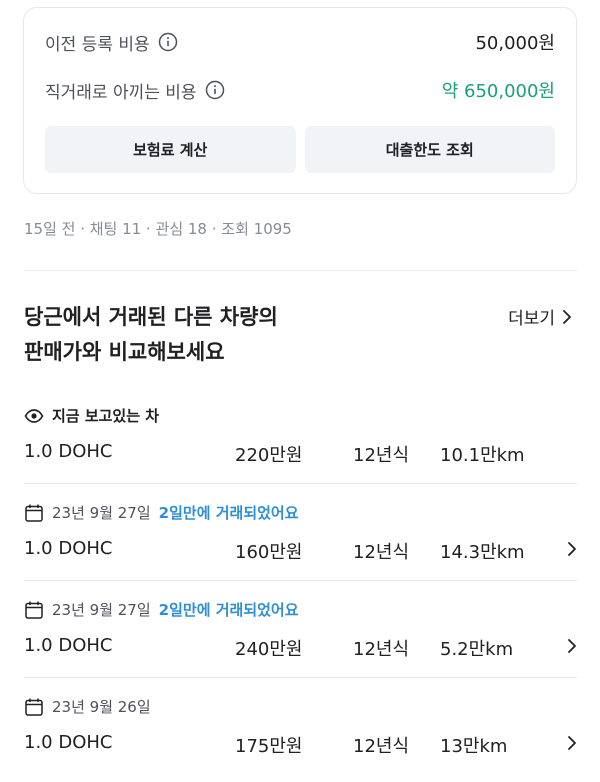 This screenshot has width=600, height=782. I want to click on car-price: 220만원, so click(269, 455).